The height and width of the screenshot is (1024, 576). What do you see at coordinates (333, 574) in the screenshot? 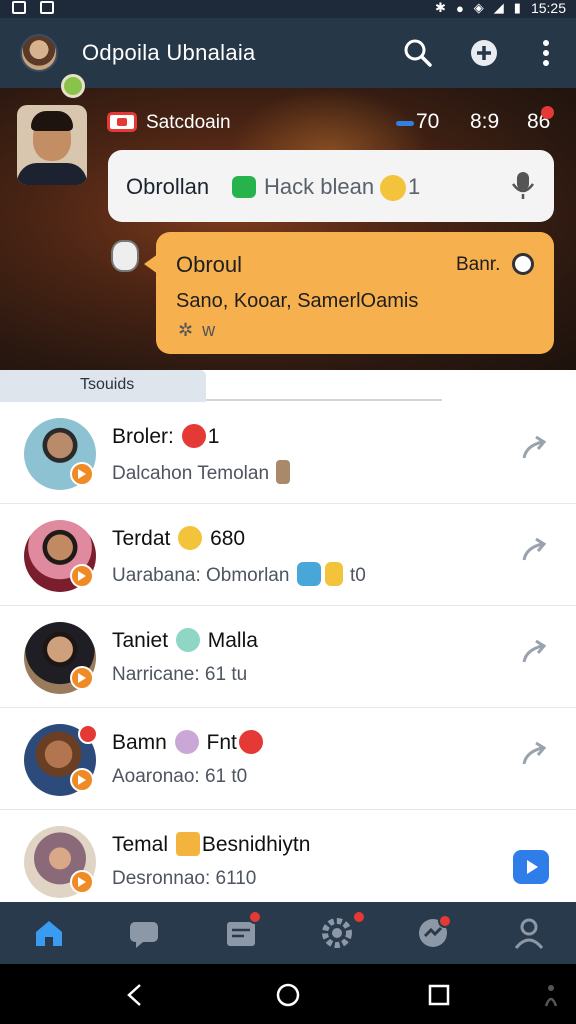
I see `hands-icon` at bounding box center [333, 574].